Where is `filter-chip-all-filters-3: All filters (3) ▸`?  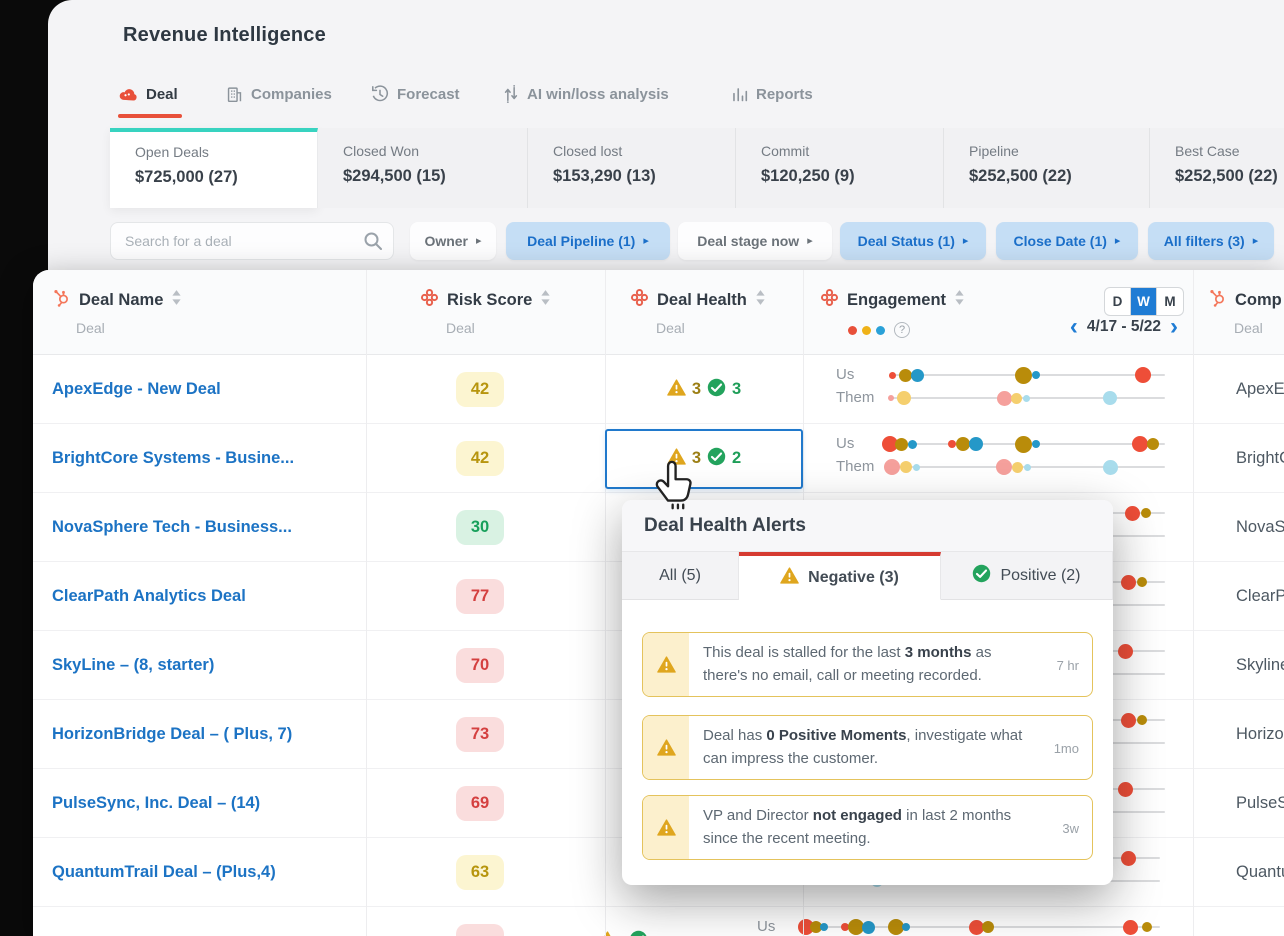 filter-chip-all-filters-3: All filters (3) ▸ is located at coordinates (1211, 241).